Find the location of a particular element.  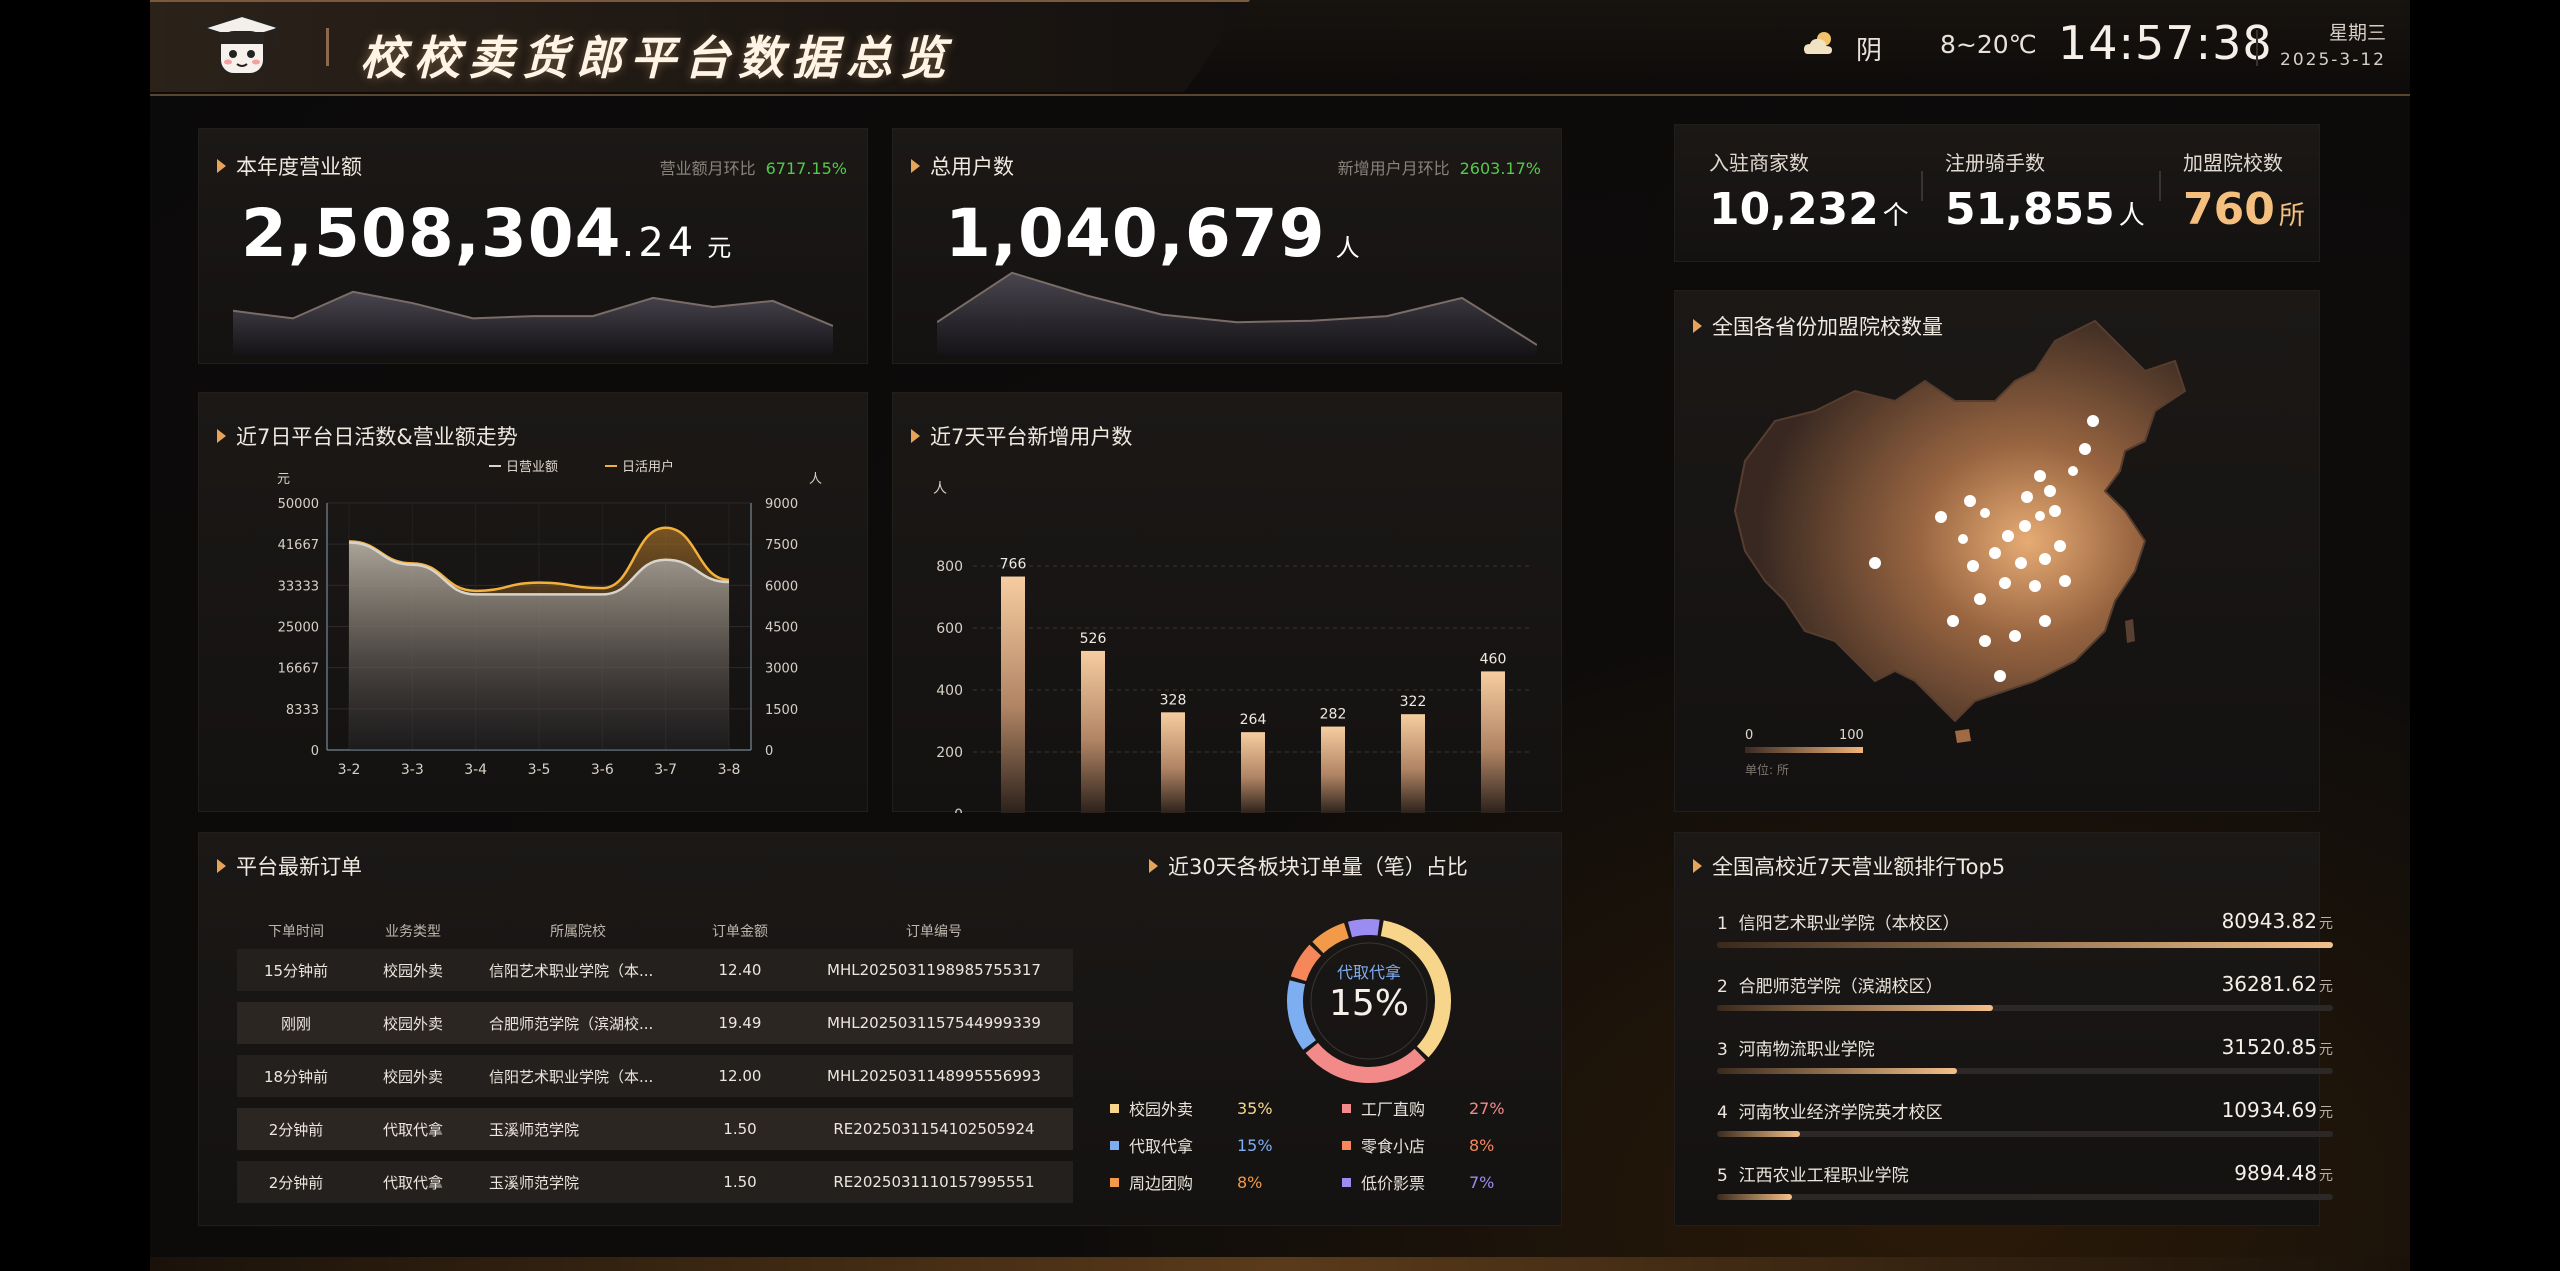

y-left-tick: 33333 is located at coordinates (298, 586).